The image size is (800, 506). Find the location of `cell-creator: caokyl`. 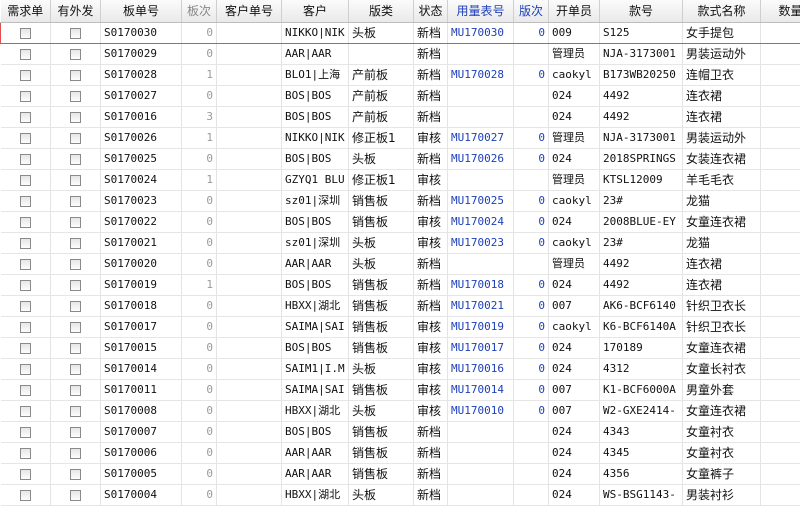

cell-creator: caokyl is located at coordinates (574, 75).